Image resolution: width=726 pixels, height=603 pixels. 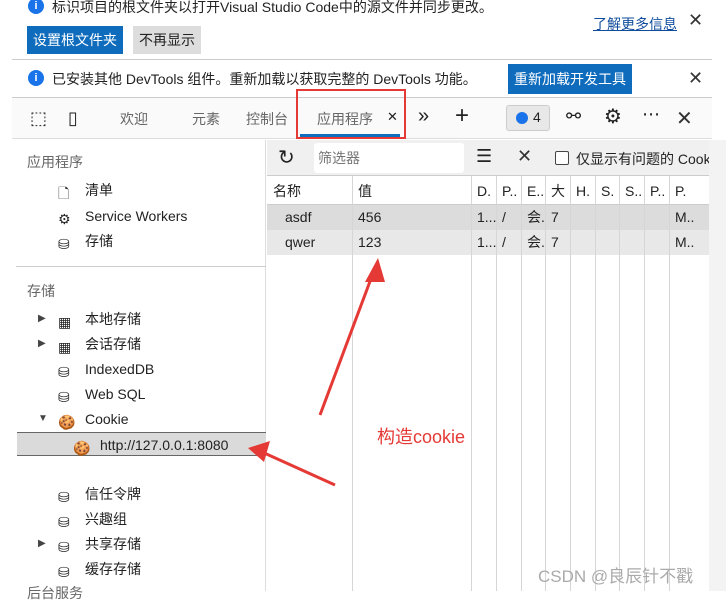 What do you see at coordinates (616, 576) in the screenshot?
I see `watermark: CSDN @良辰针不戳` at bounding box center [616, 576].